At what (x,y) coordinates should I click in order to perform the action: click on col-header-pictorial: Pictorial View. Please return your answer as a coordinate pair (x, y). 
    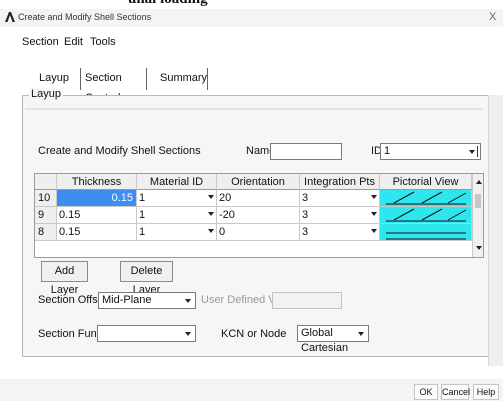
    Looking at the image, I should click on (426, 182).